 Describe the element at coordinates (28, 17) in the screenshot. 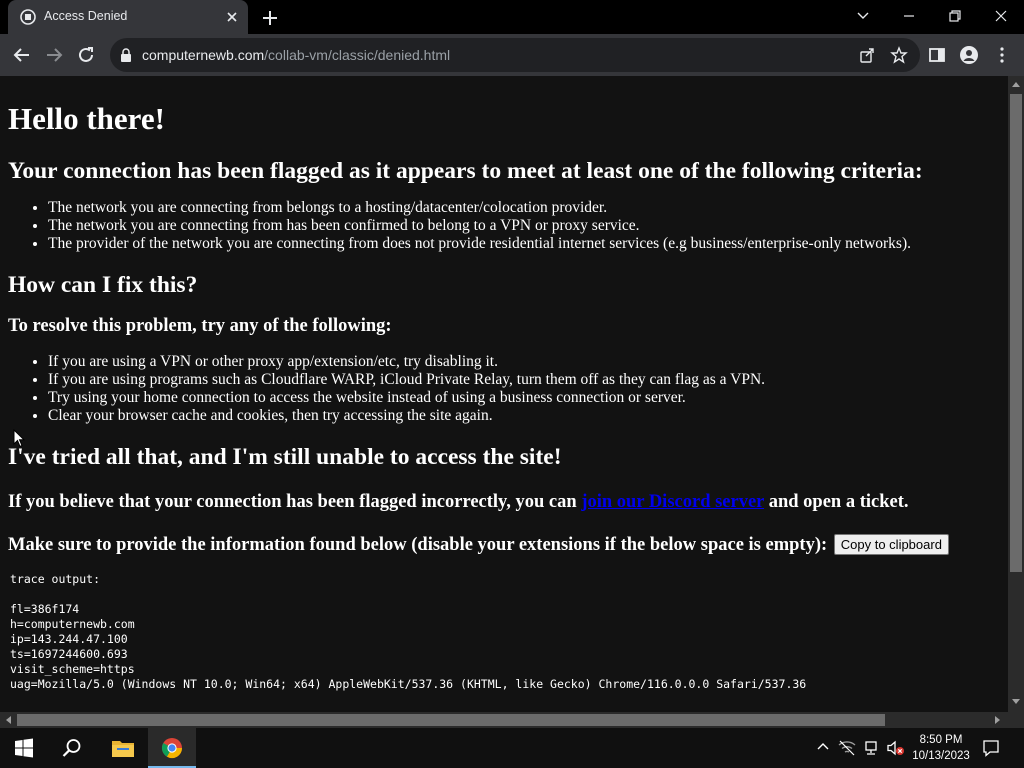

I see `app-favicon-icon` at that location.